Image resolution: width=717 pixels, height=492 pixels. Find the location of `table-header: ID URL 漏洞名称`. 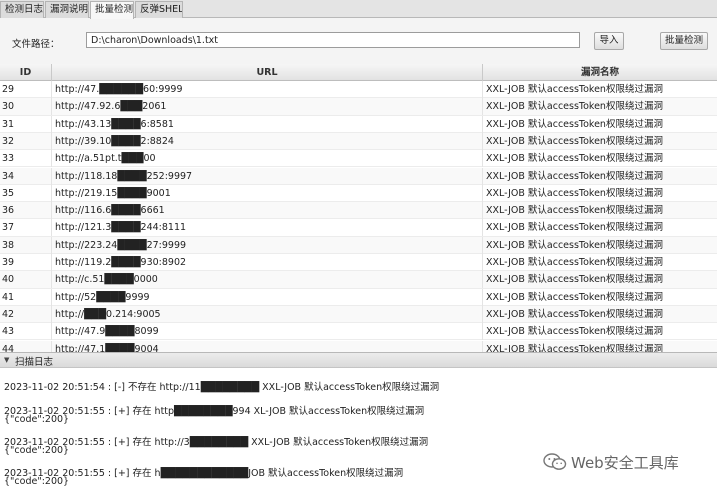

table-header: ID URL 漏洞名称 is located at coordinates (358, 72).